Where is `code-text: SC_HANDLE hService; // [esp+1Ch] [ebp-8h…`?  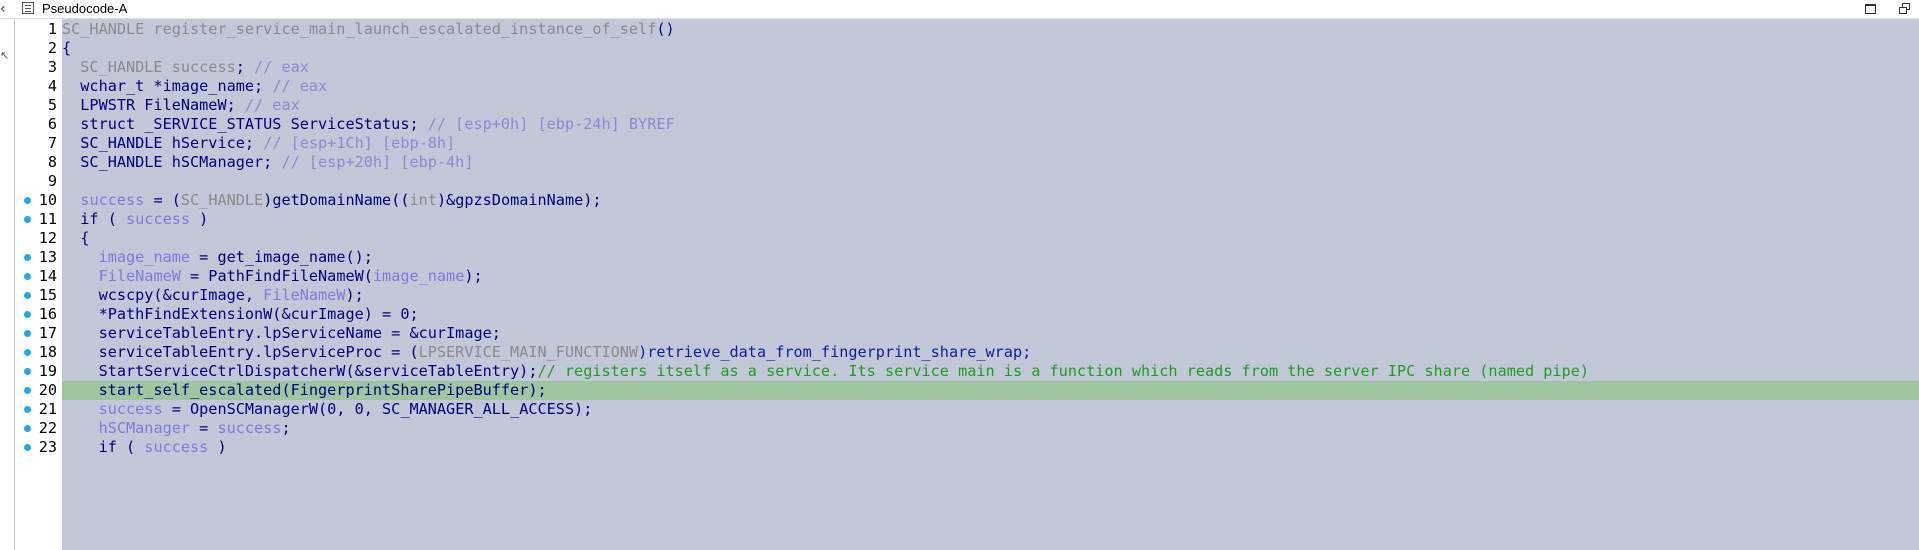
code-text: SC_HANDLE hService; // [esp+1Ch] [ebp-8h… is located at coordinates (258, 143).